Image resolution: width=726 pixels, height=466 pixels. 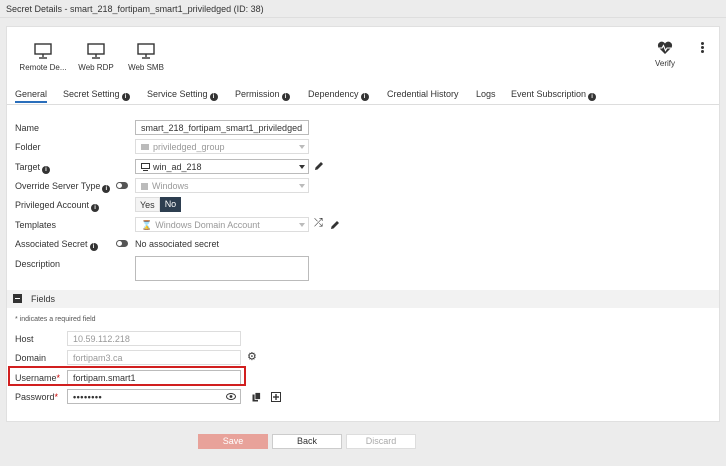 I want to click on tab-credential-history: Credential History, so click(x=423, y=94).